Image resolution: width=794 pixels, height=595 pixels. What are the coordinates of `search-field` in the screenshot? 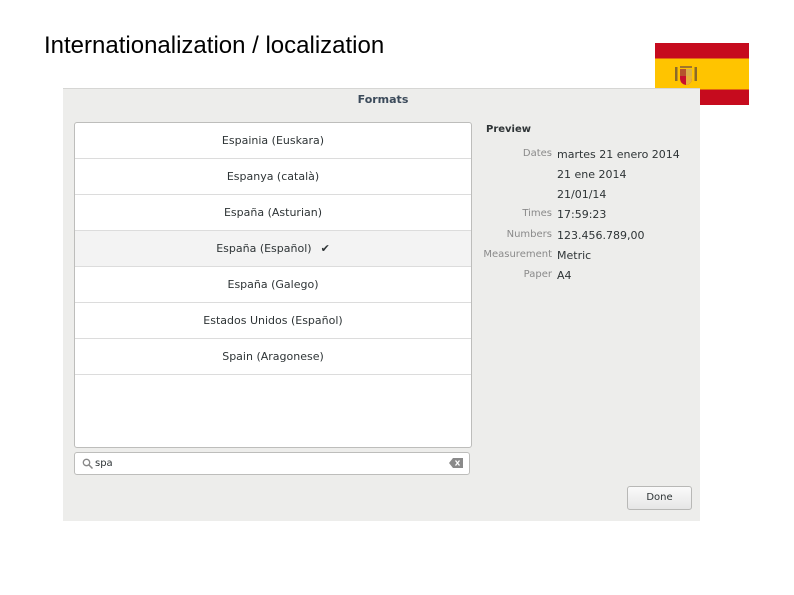 It's located at (272, 463).